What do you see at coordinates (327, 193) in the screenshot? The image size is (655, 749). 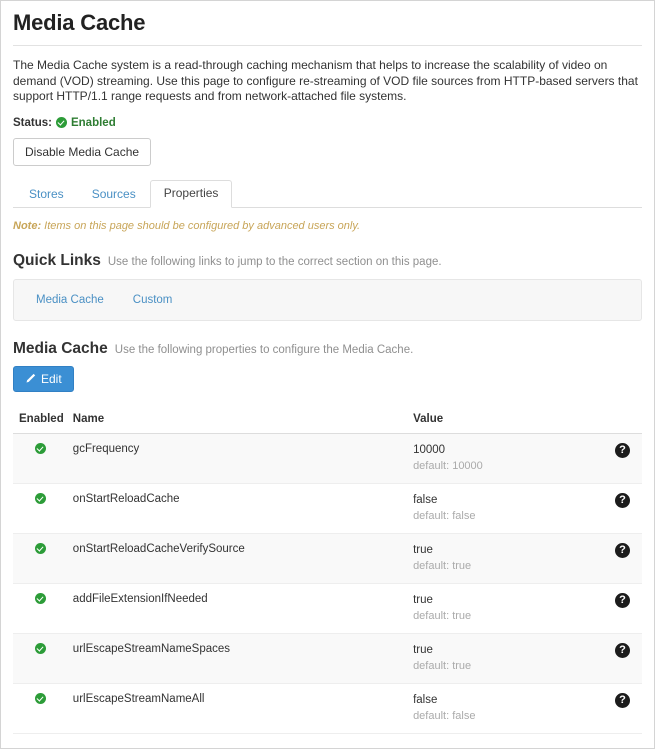 I see `tab-bar: Stores Sources Properties` at bounding box center [327, 193].